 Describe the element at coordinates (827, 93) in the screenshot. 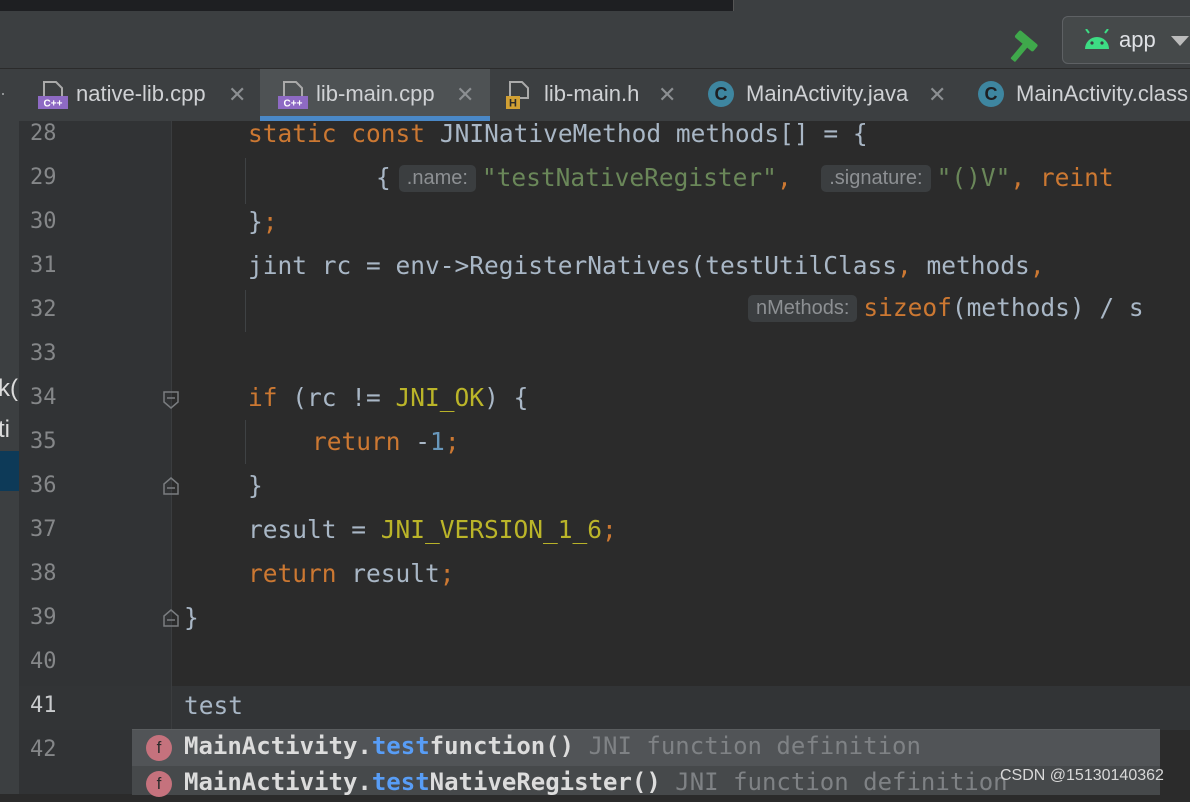

I see `tab-label: MainActivity.java` at that location.